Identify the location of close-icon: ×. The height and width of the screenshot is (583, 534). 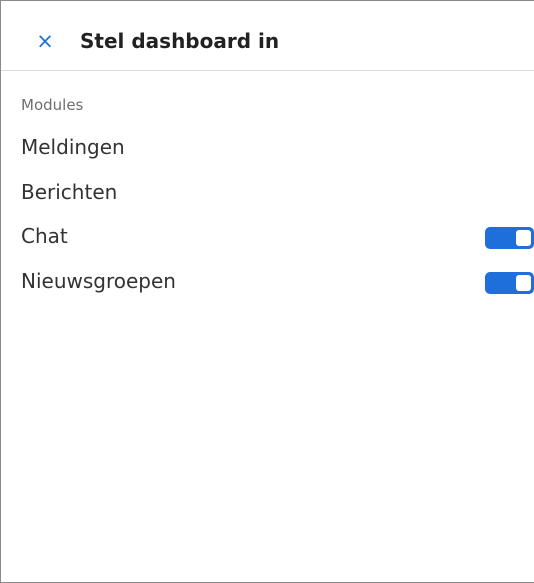
(45, 41).